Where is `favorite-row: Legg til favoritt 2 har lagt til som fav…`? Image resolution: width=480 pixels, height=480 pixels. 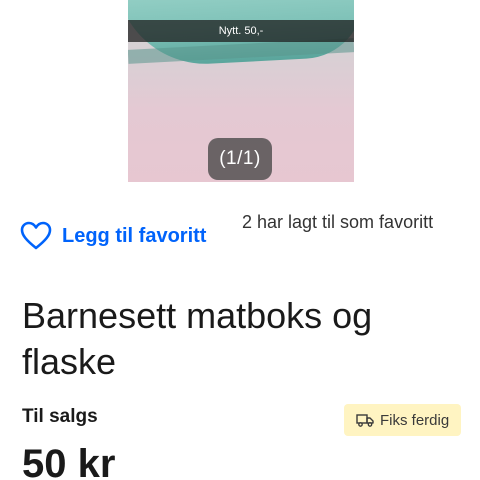
favorite-row: Legg til favoritt 2 har lagt til som fav… is located at coordinates (240, 235).